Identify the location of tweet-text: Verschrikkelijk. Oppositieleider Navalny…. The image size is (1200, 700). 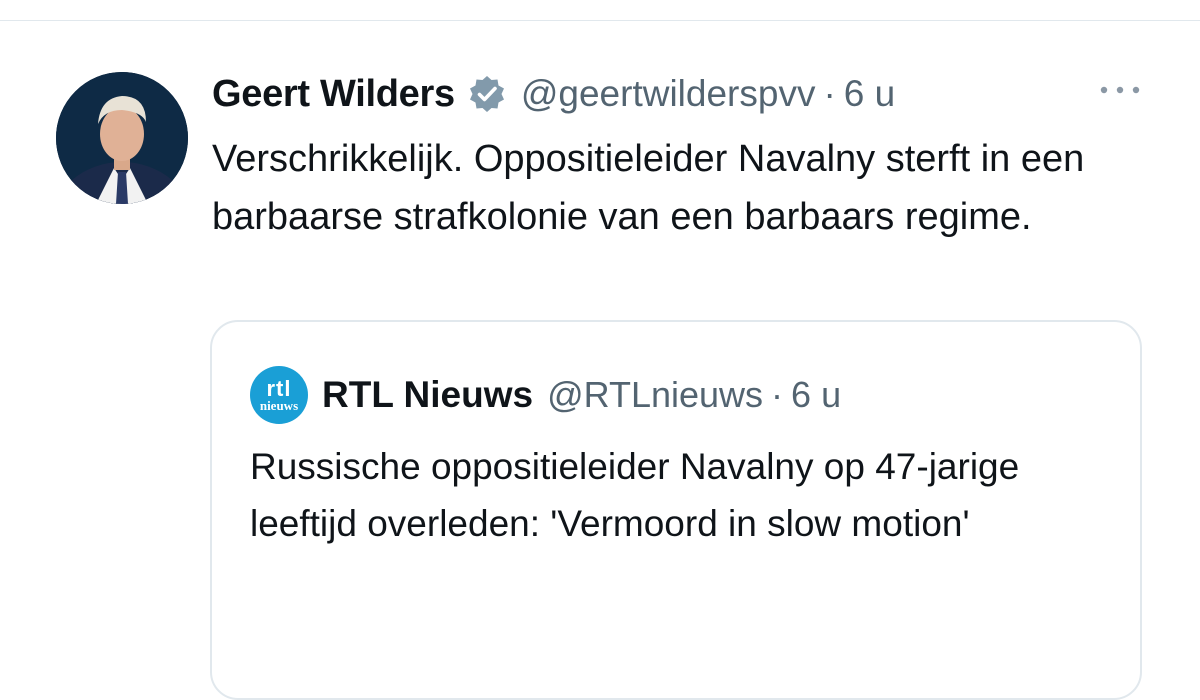
(648, 188).